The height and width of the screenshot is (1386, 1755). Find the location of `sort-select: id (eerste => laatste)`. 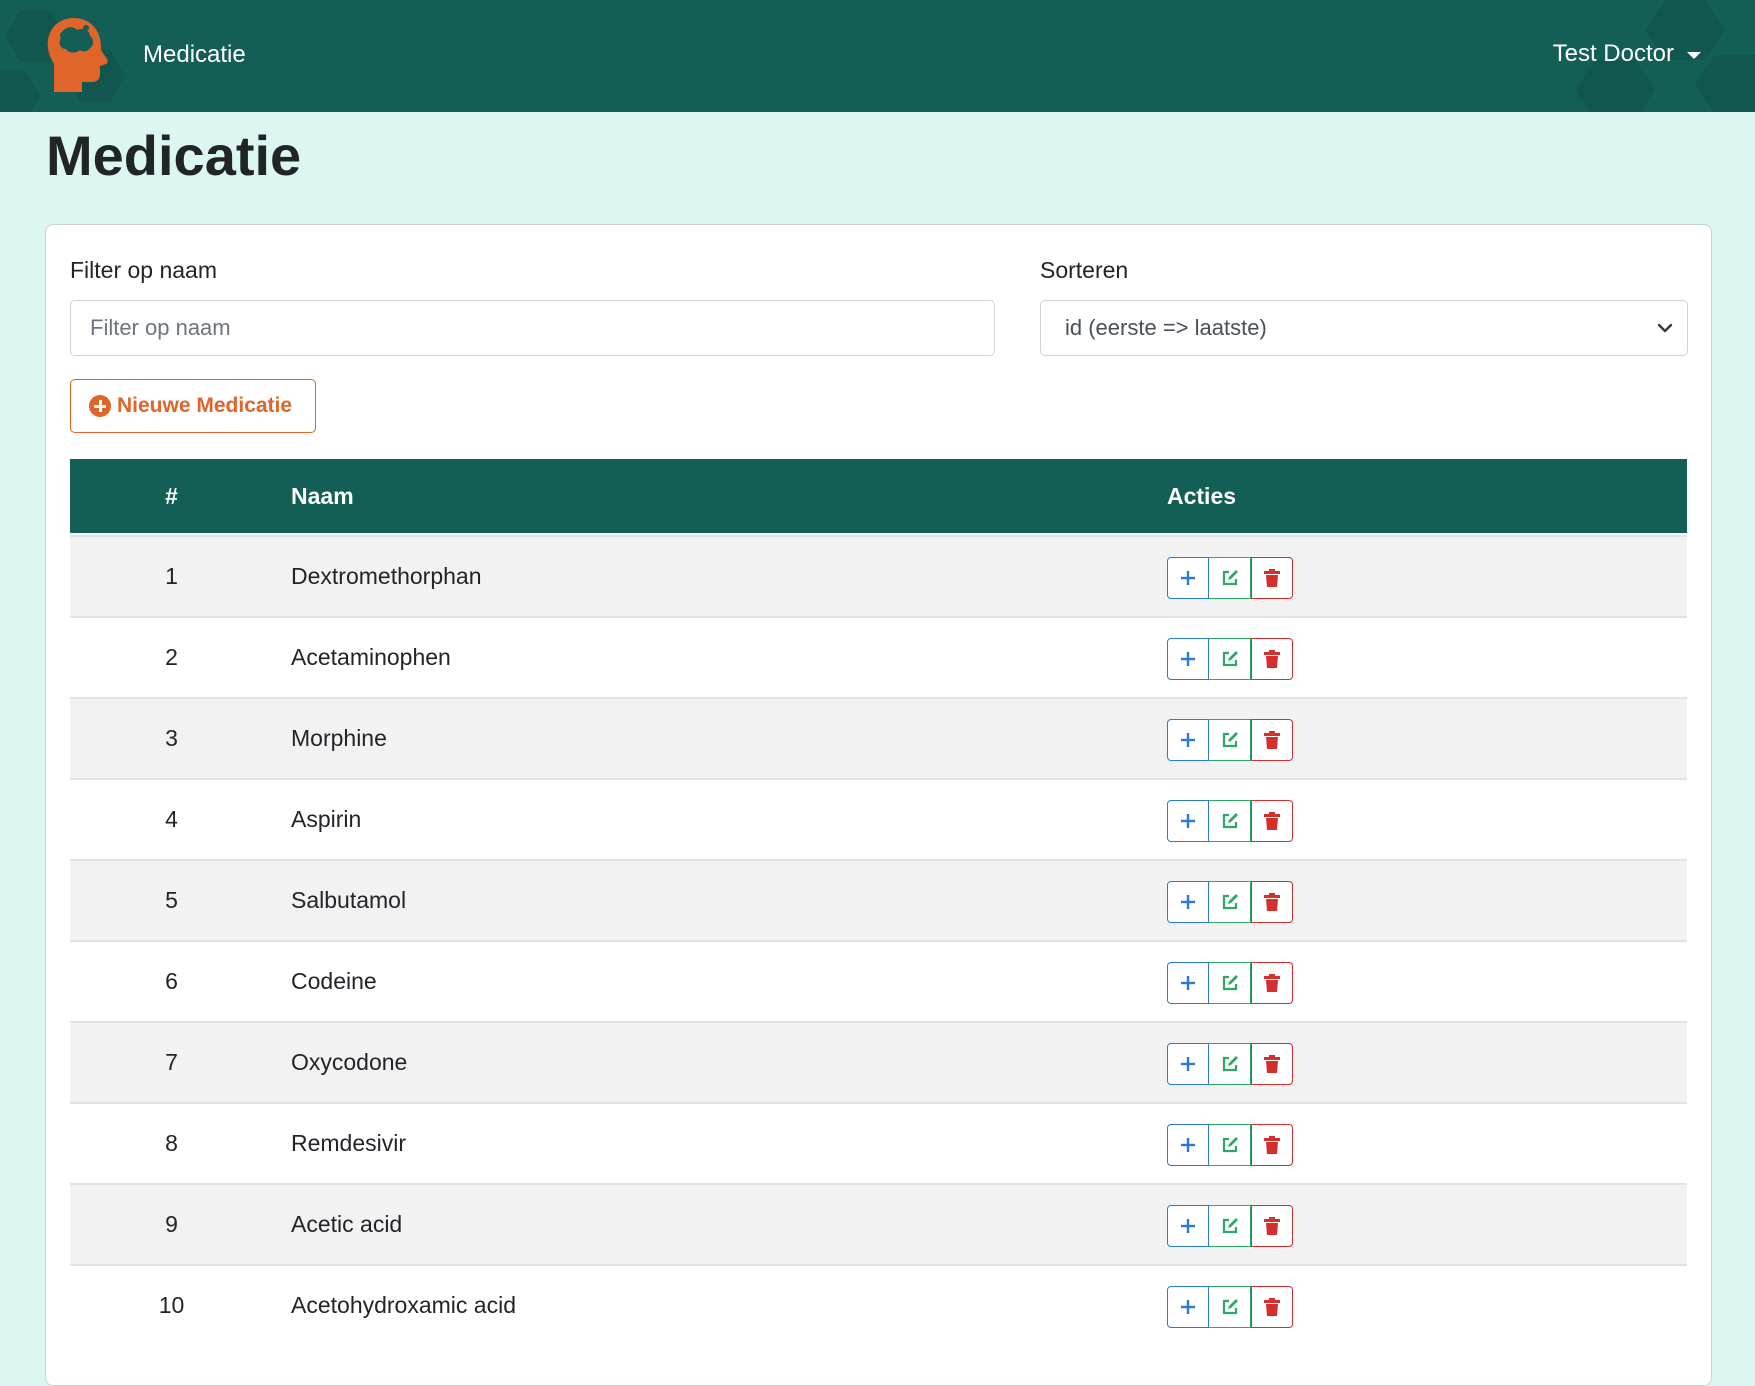

sort-select: id (eerste => laatste) is located at coordinates (1364, 328).